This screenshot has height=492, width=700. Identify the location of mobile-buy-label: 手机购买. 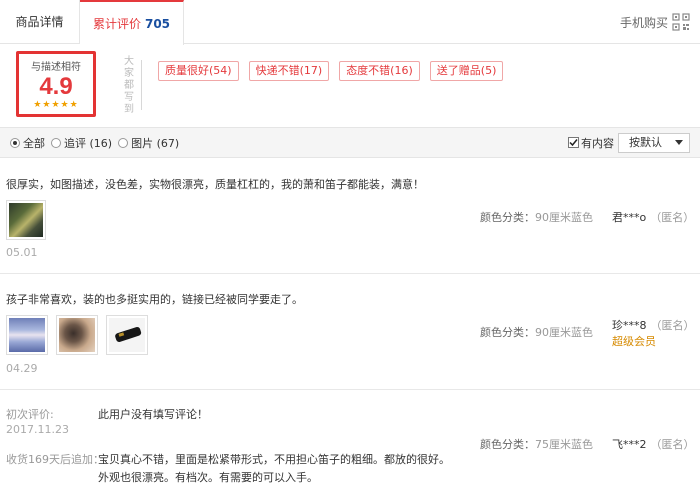
(643, 22).